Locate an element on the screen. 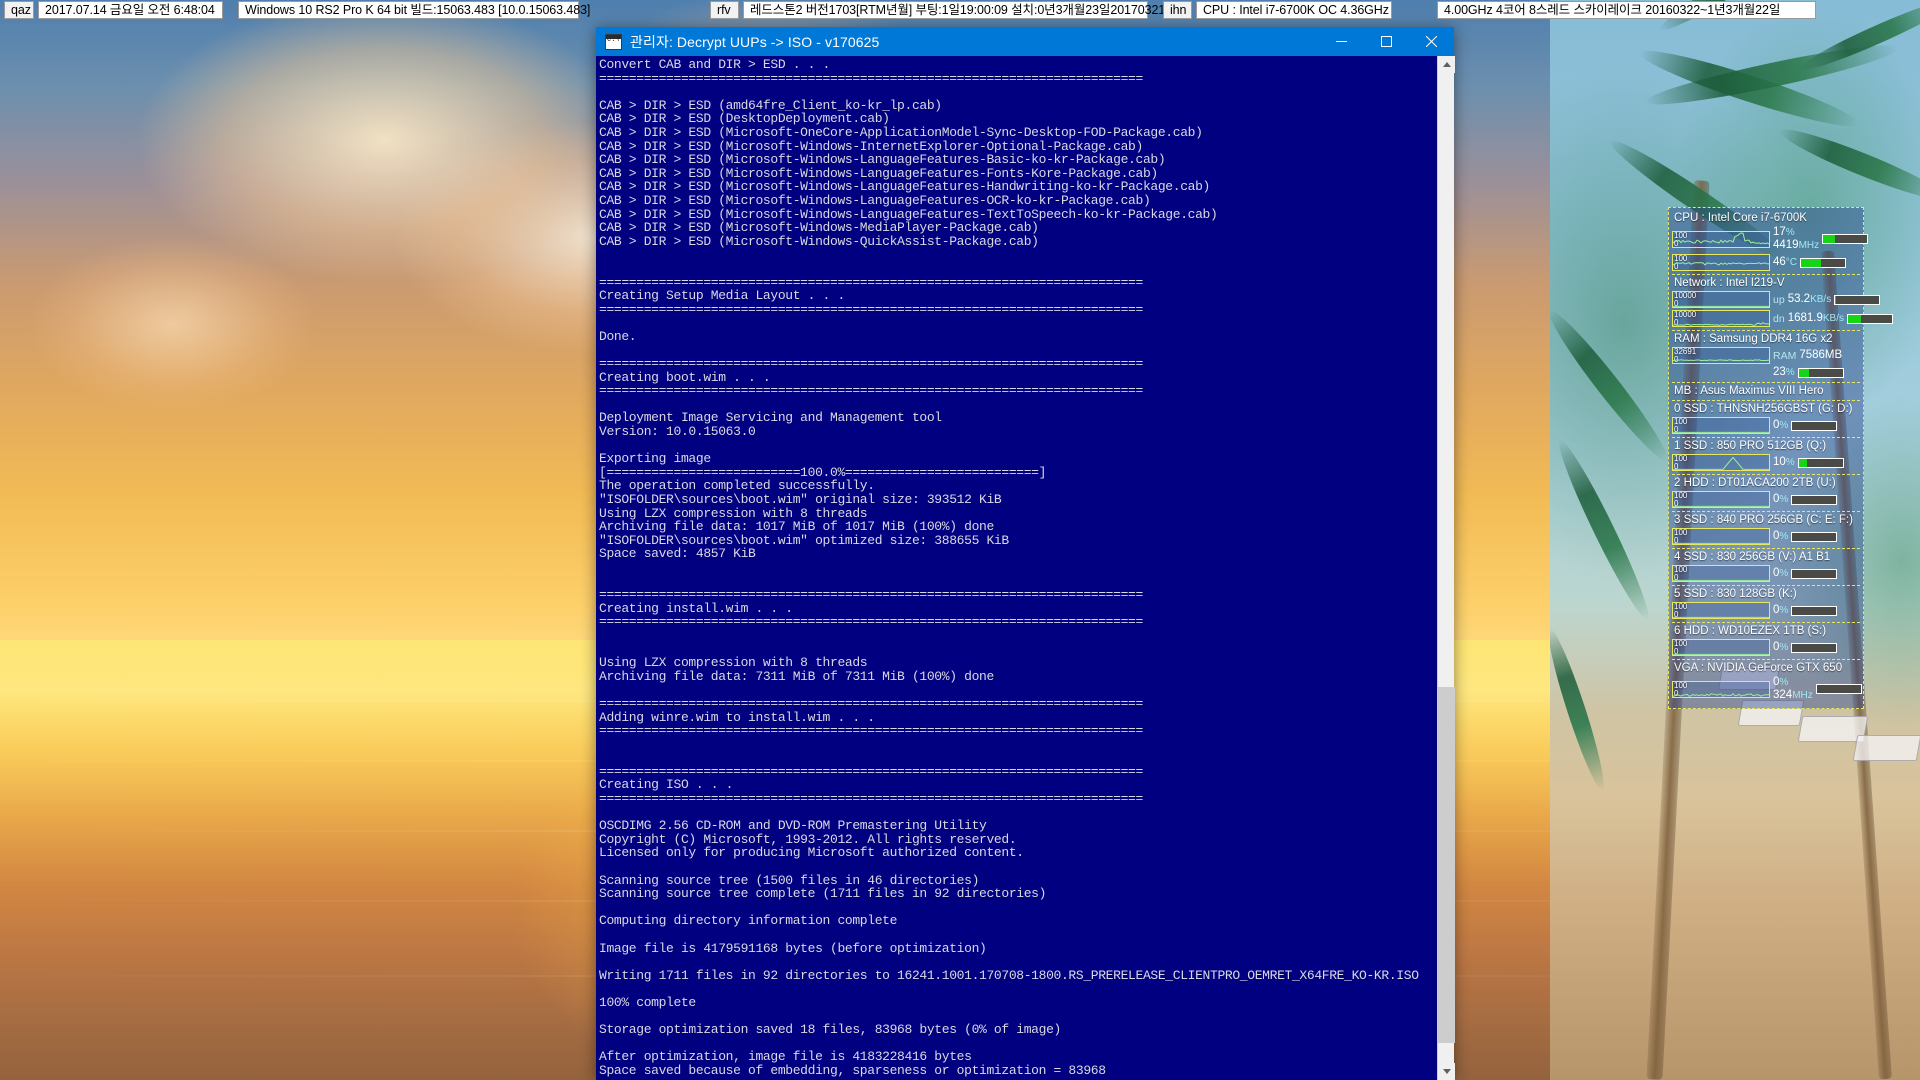  gadget-section-disk-6: 6 HDD : WD10EZEX 1TB (S:) 100 0 0% is located at coordinates (1766, 641).